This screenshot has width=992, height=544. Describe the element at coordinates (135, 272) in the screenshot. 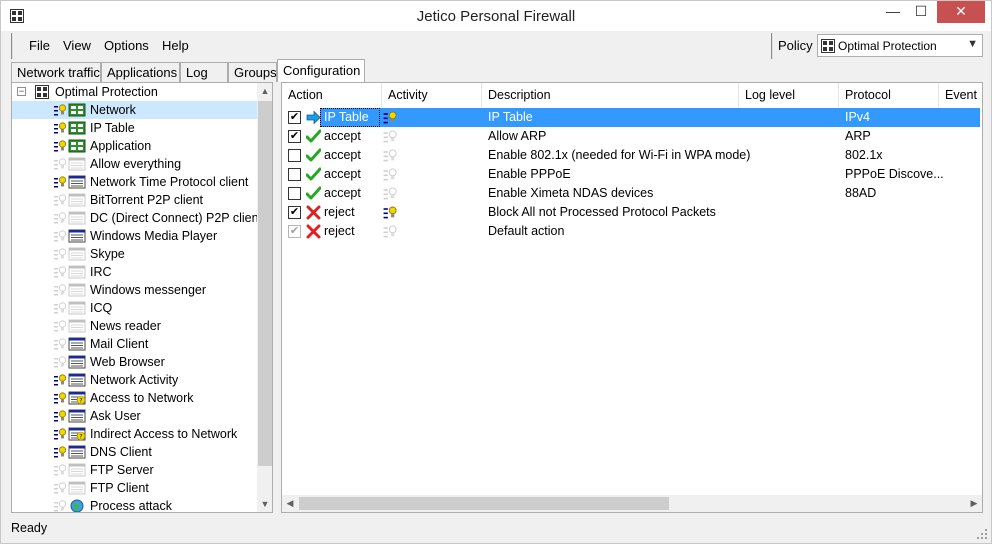

I see `tree-item: IRC` at that location.